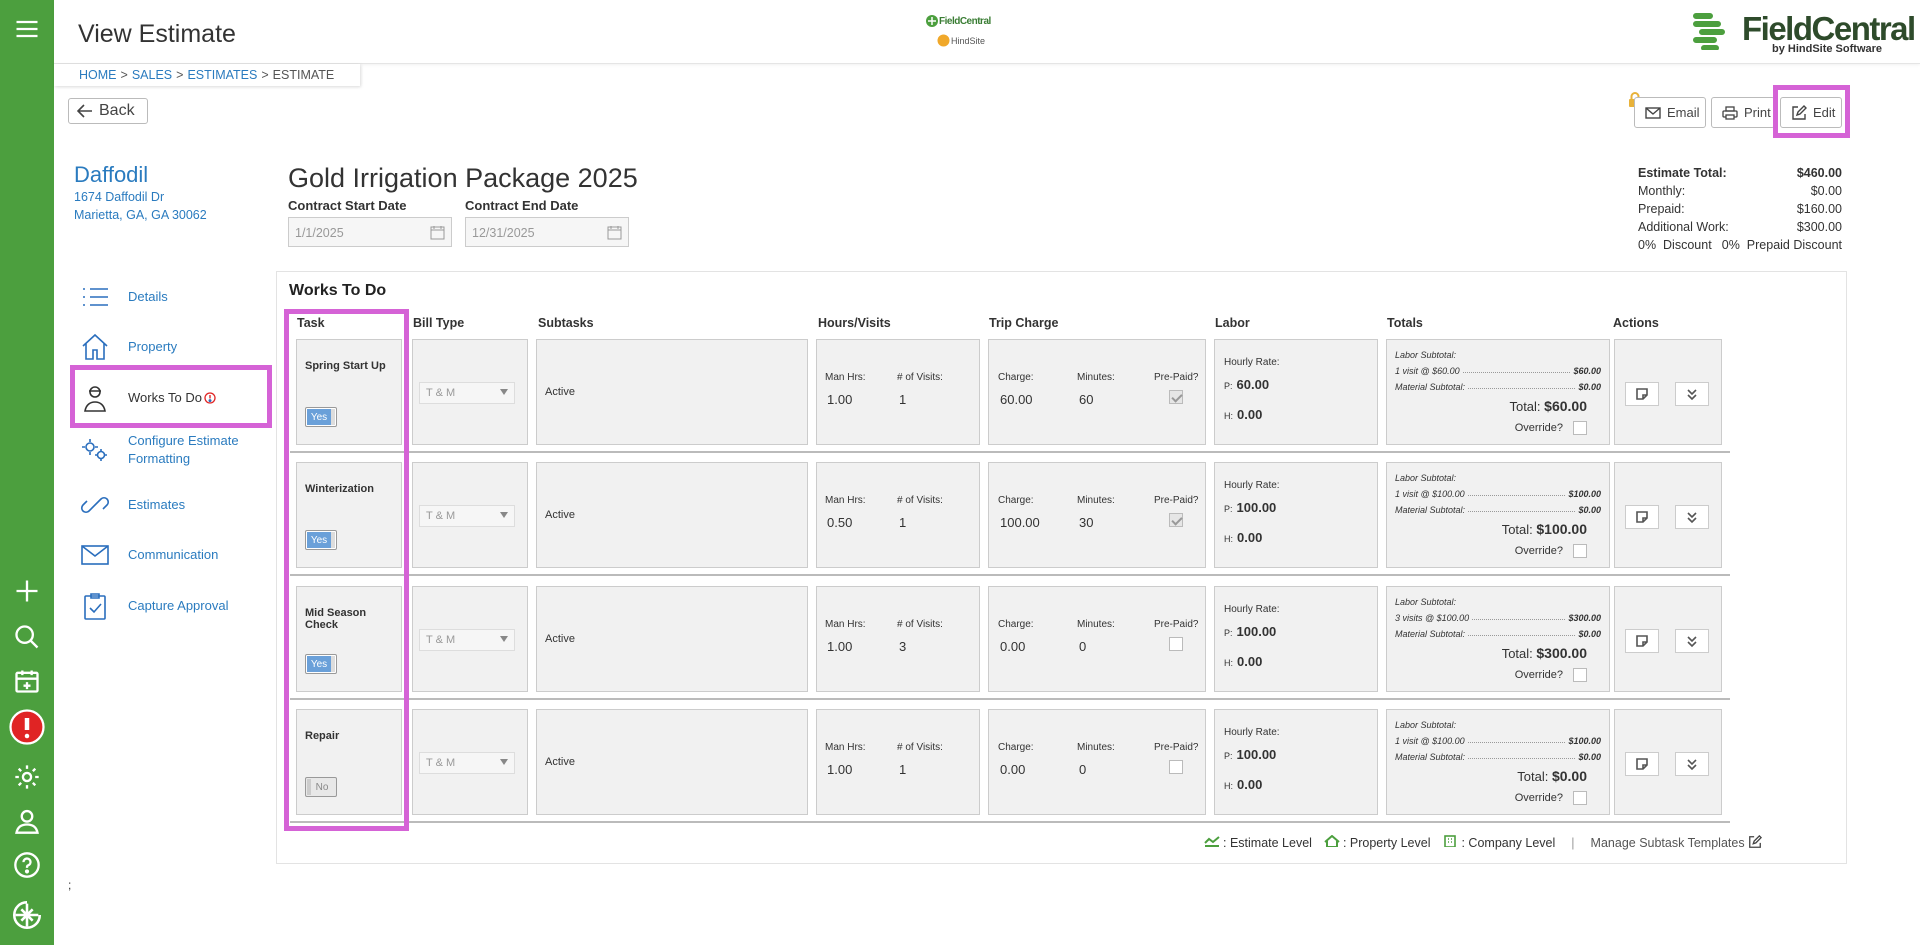 The image size is (1920, 945). What do you see at coordinates (27, 681) in the screenshot?
I see `calendar-add-icon` at bounding box center [27, 681].